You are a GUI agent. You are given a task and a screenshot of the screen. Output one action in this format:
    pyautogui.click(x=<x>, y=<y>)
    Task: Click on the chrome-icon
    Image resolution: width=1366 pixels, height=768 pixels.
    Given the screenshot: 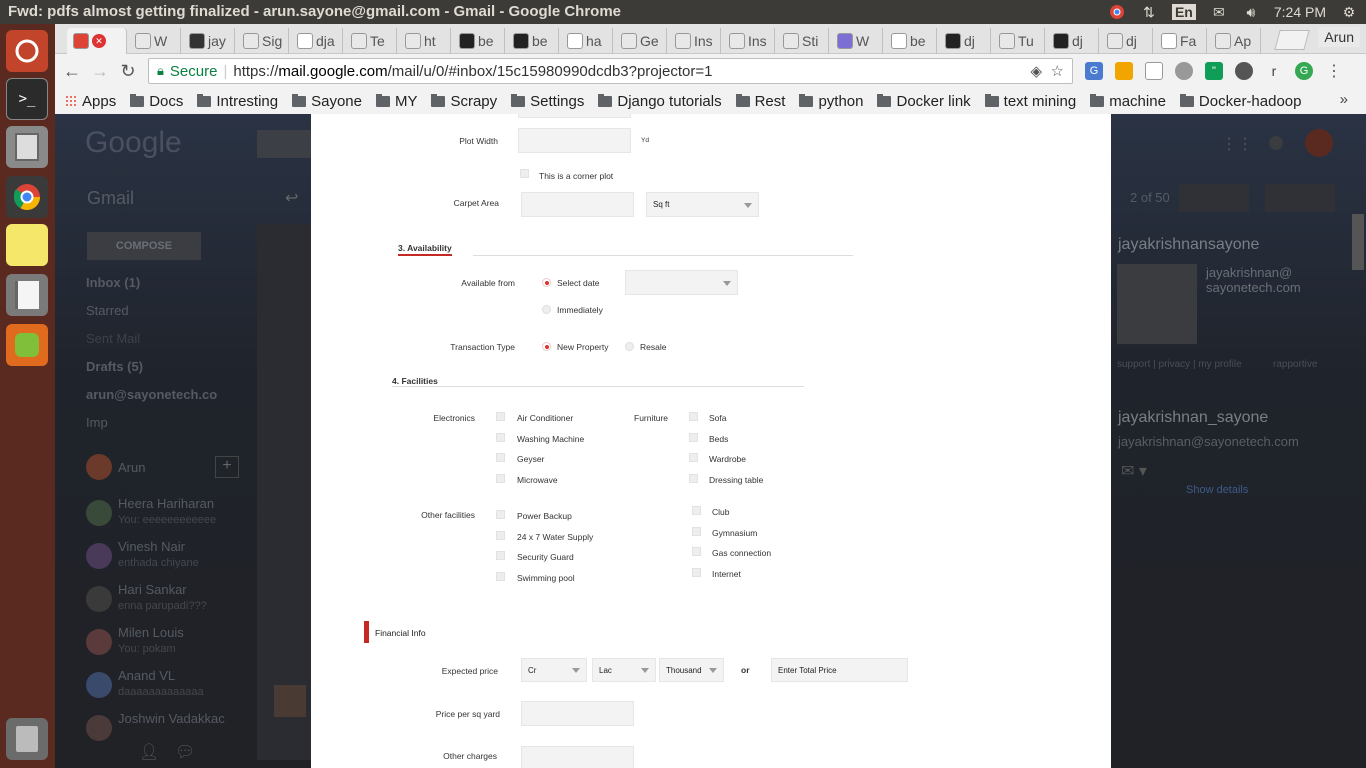 What is the action you would take?
    pyautogui.click(x=27, y=197)
    